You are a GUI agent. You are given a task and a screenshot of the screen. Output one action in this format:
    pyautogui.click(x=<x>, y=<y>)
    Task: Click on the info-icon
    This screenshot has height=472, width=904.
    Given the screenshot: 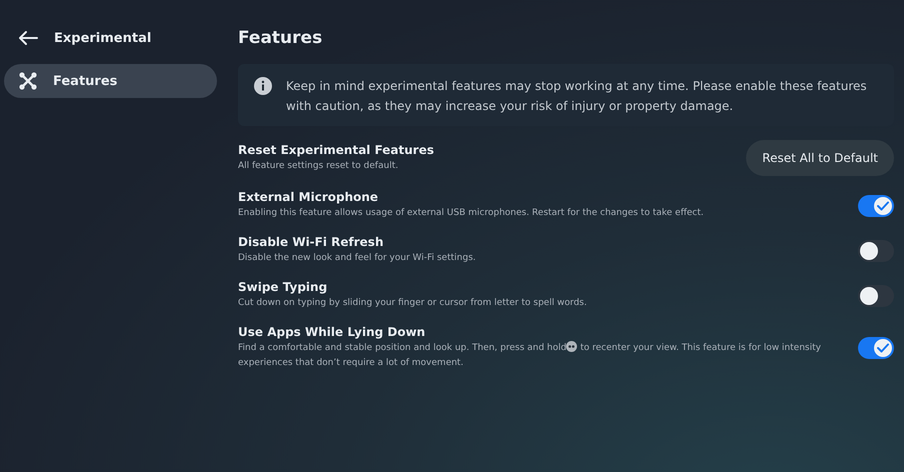 What is the action you would take?
    pyautogui.click(x=263, y=86)
    